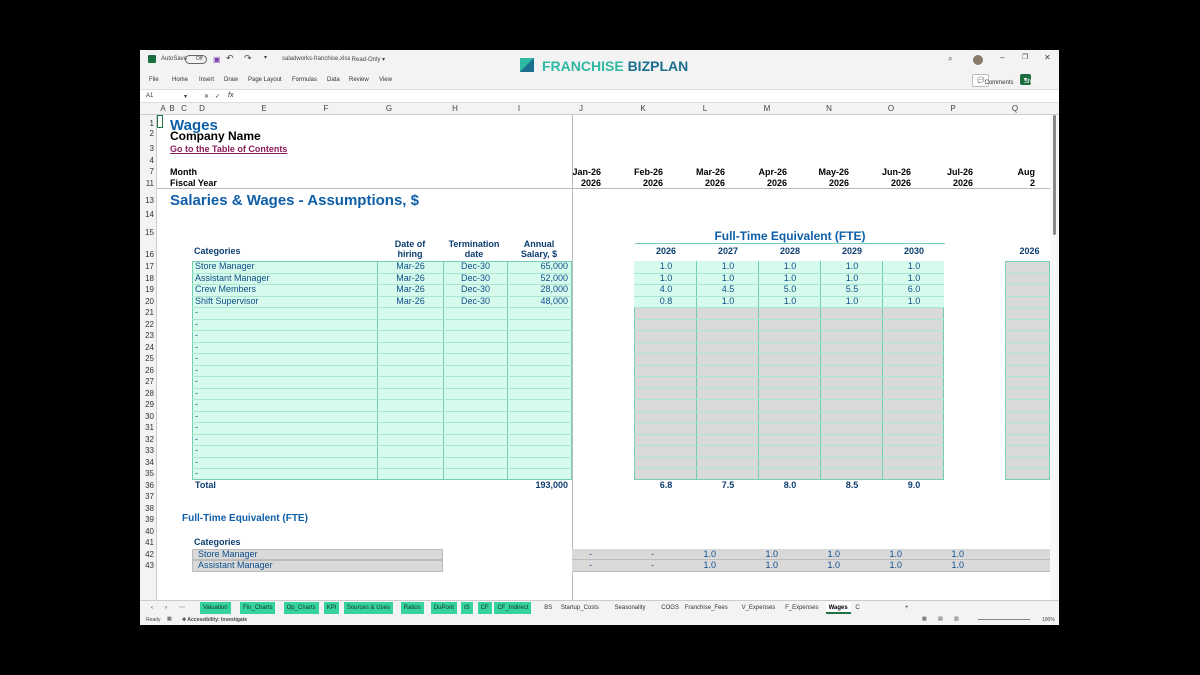 This screenshot has width=1200, height=675. What do you see at coordinates (160, 121) in the screenshot?
I see `active-cell` at bounding box center [160, 121].